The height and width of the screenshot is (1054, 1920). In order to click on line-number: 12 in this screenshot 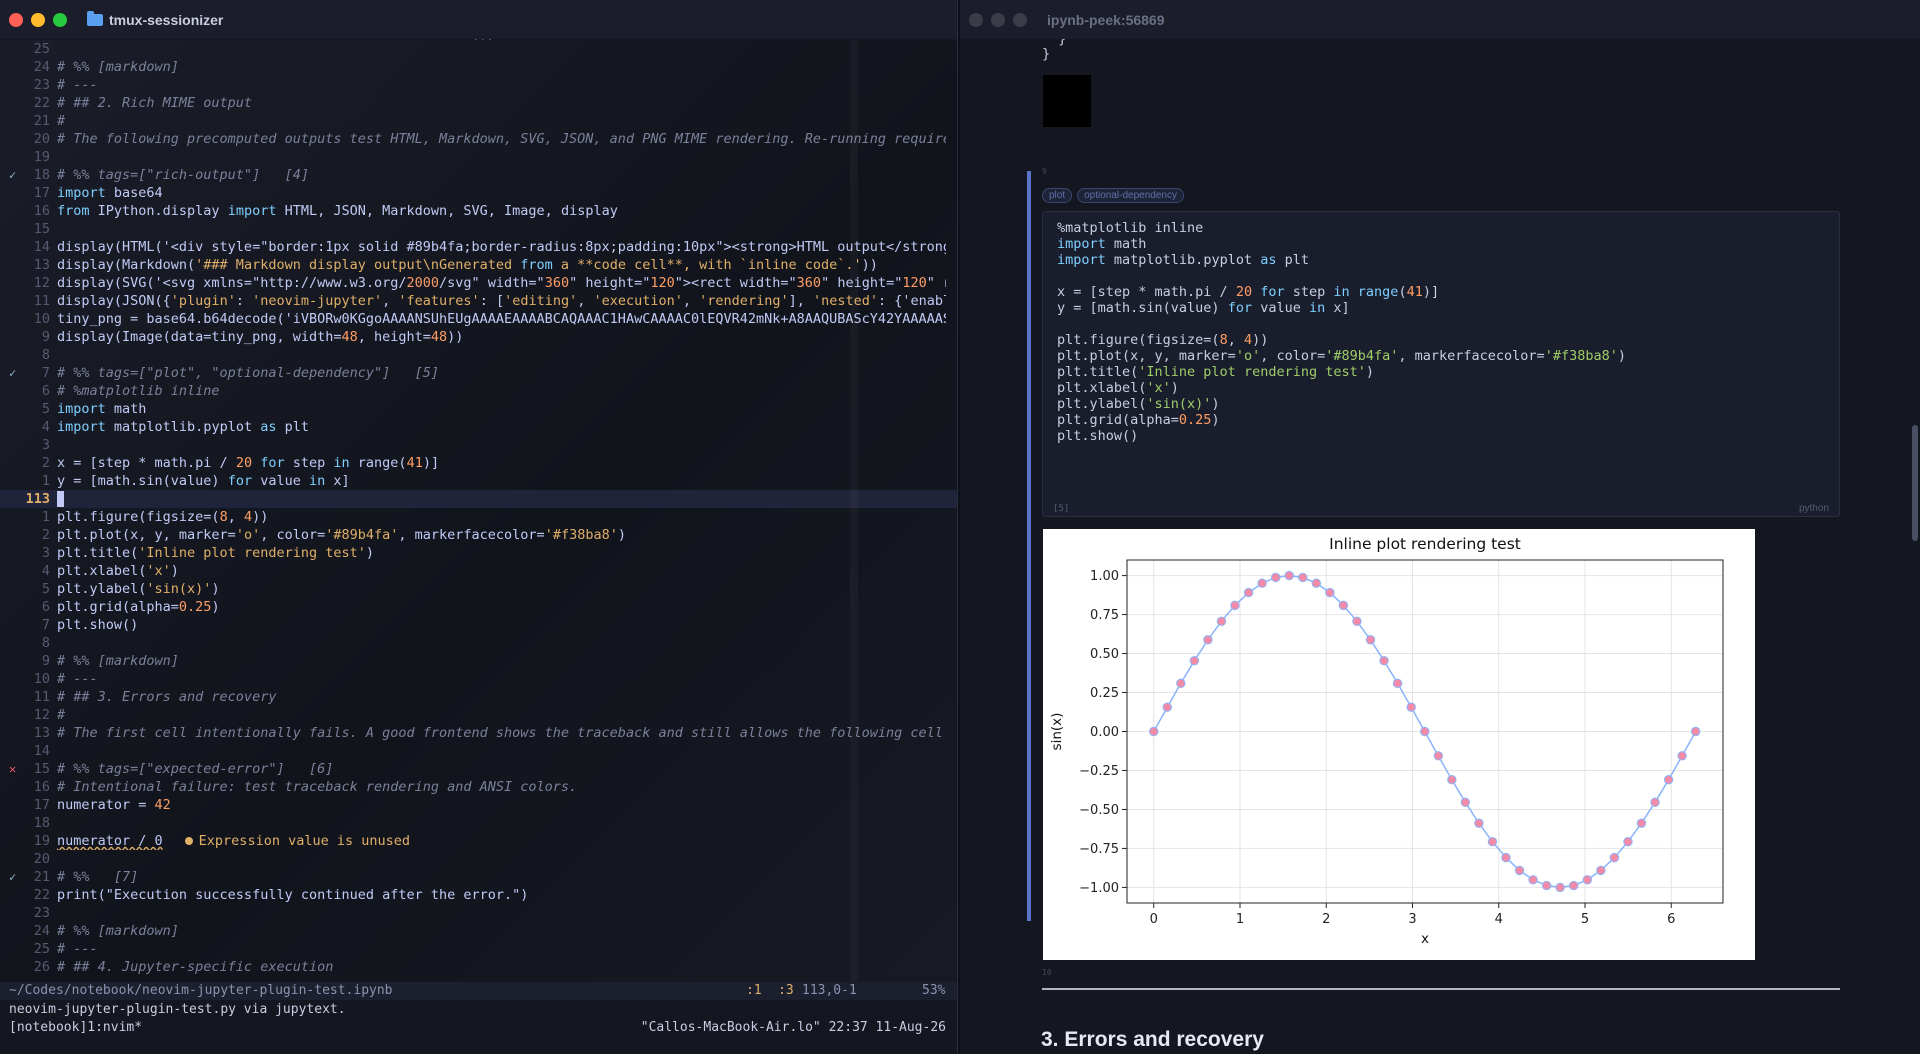, I will do `click(41, 715)`.